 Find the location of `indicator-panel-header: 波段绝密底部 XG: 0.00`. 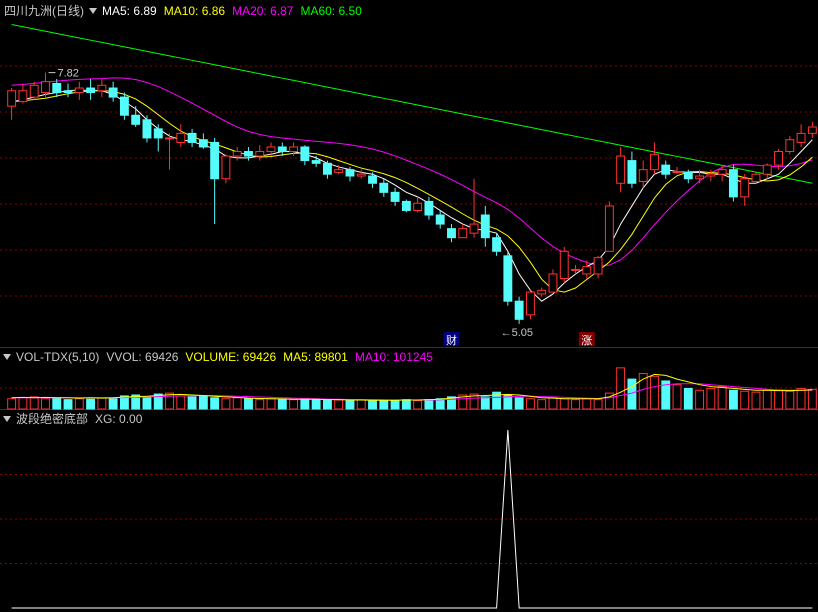

indicator-panel-header: 波段绝密底部 XG: 0.00 is located at coordinates (74, 419).